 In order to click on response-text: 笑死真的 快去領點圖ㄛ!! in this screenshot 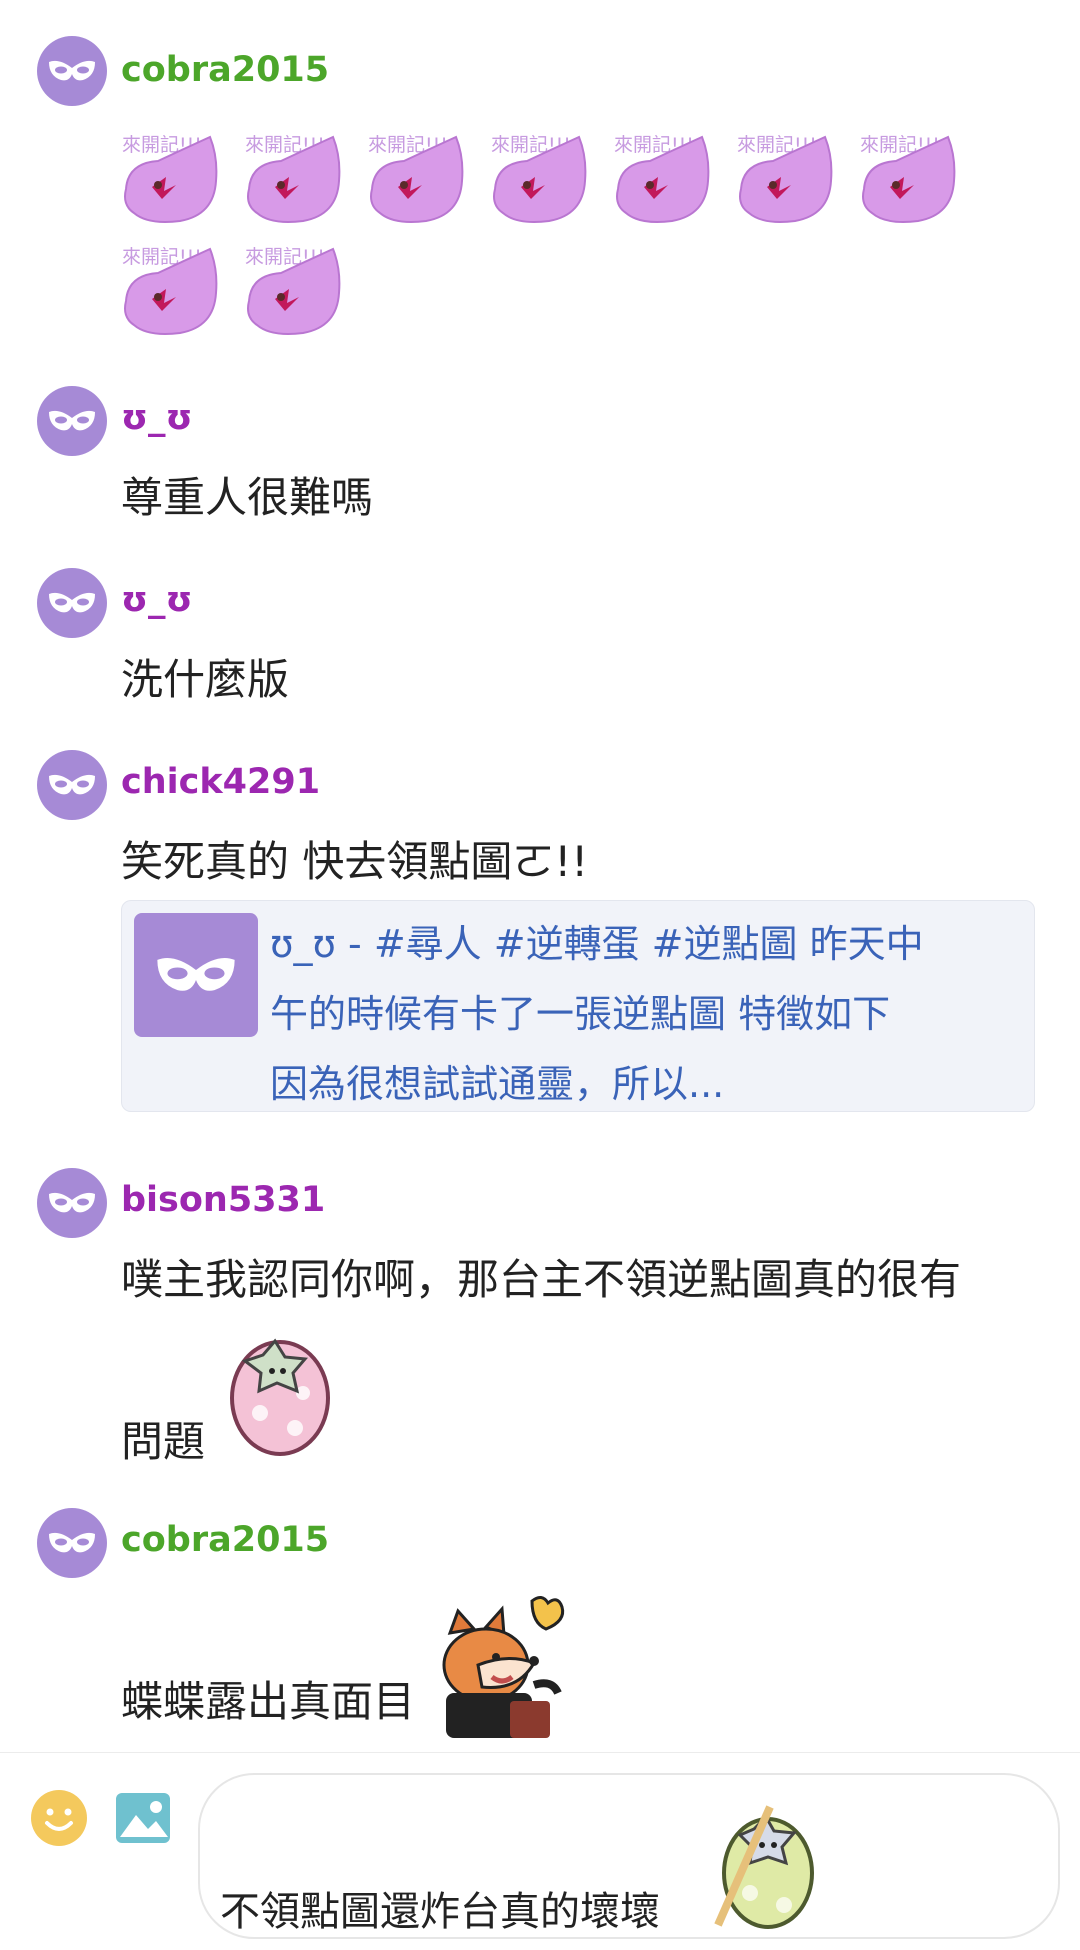, I will do `click(355, 861)`.